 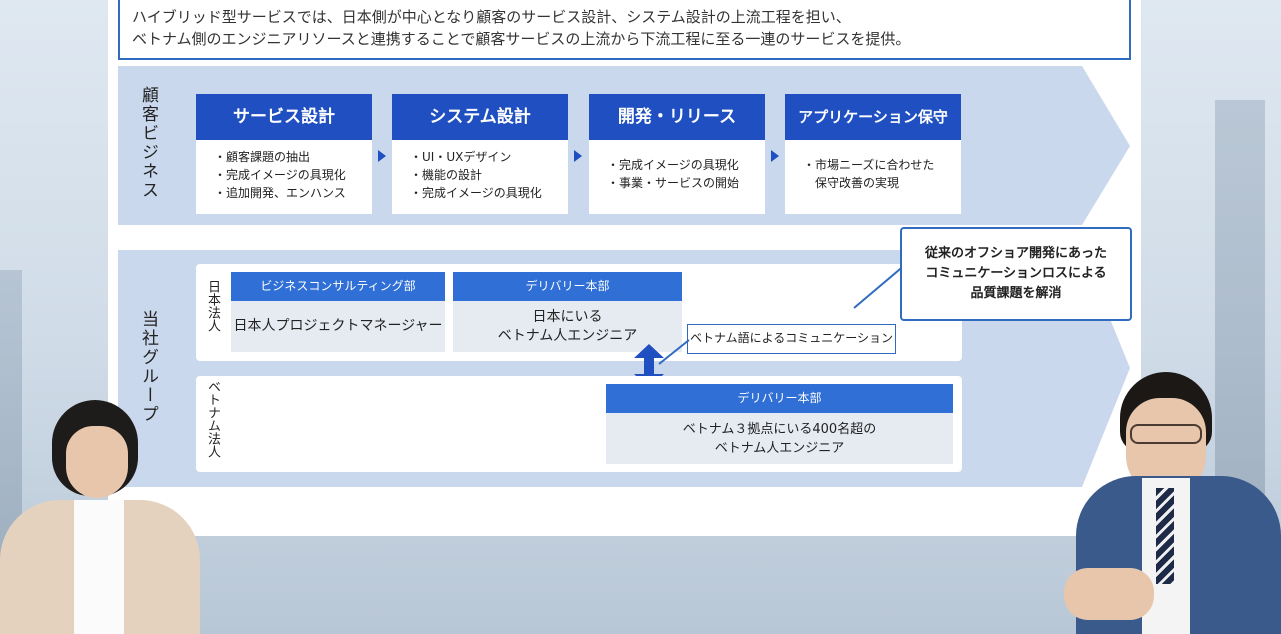 I want to click on callout-line: コミュニケーションロスによる, so click(x=1016, y=273).